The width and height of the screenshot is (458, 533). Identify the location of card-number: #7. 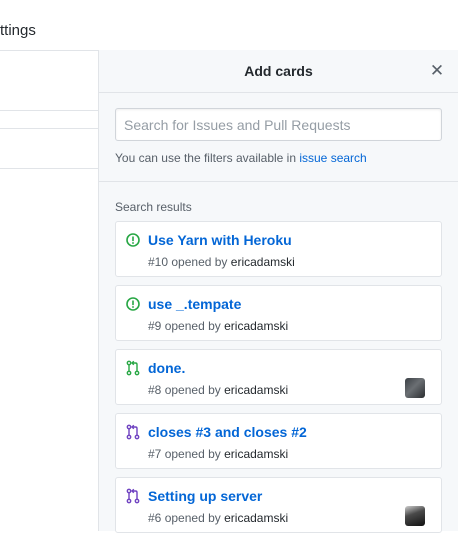
(155, 454).